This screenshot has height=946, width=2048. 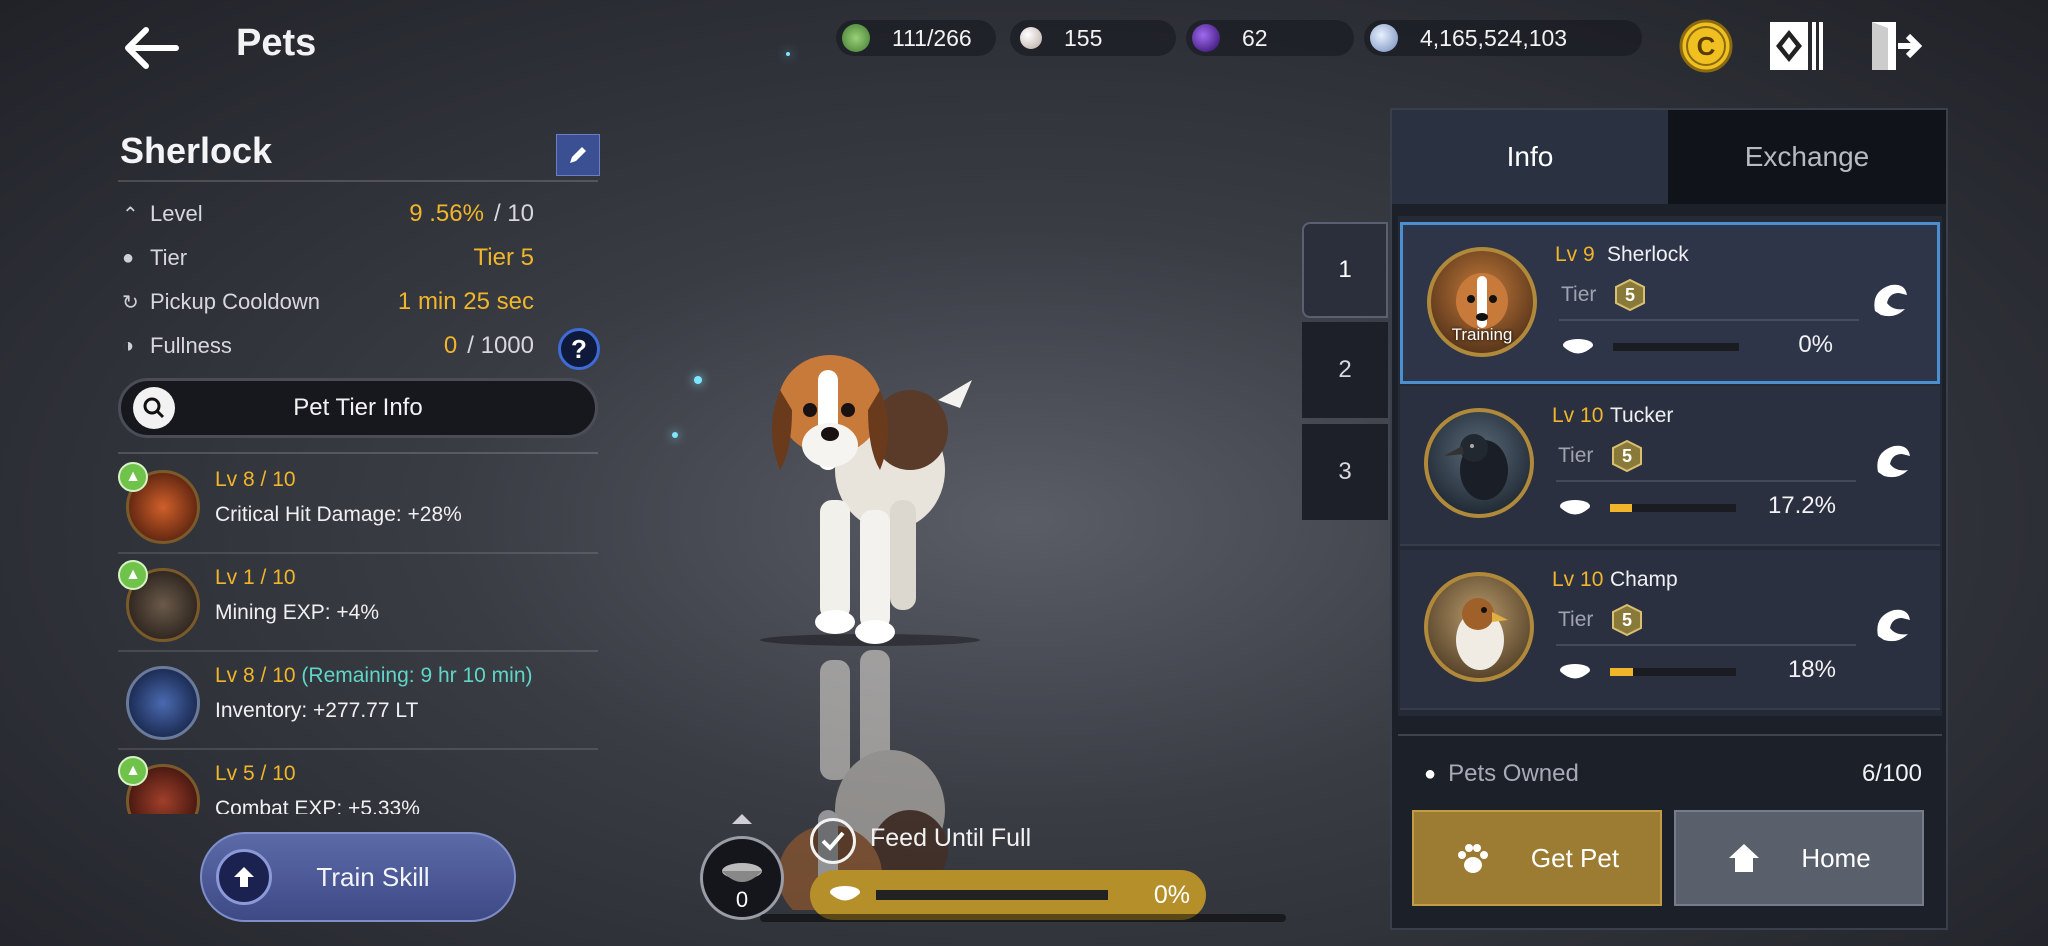 What do you see at coordinates (1270, 38) in the screenshot?
I see `currency-purple-orb: 62` at bounding box center [1270, 38].